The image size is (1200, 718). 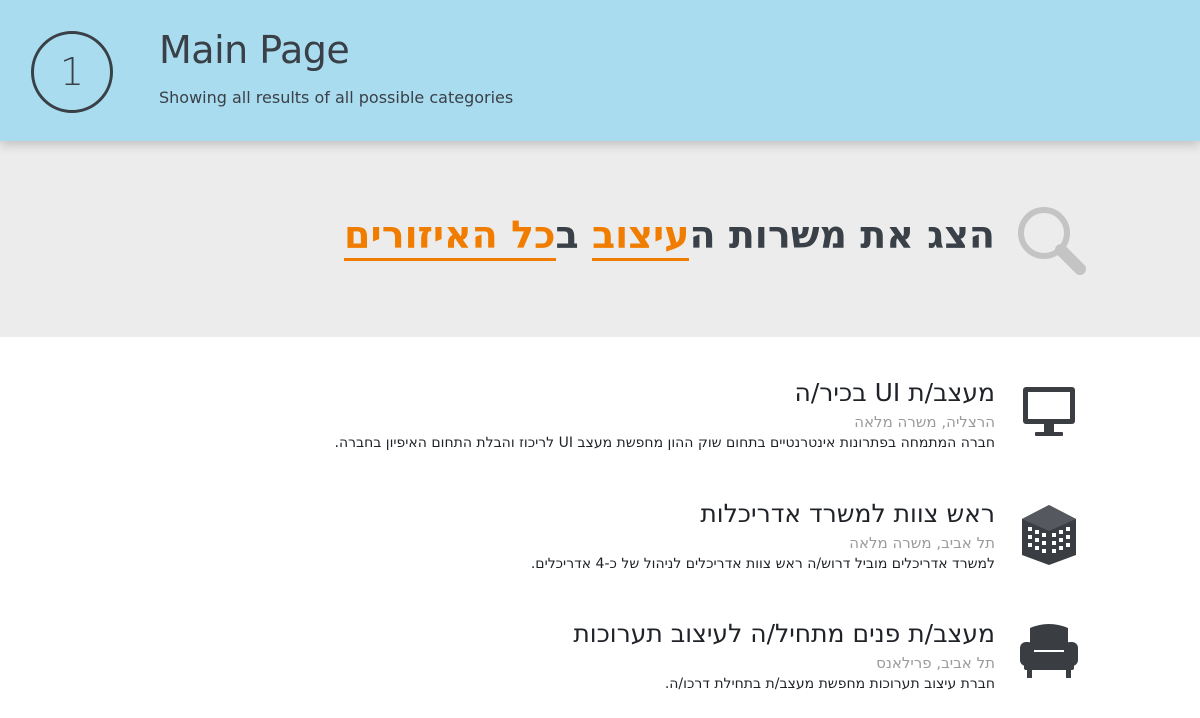 I want to click on monitor-icon, so click(x=1049, y=411).